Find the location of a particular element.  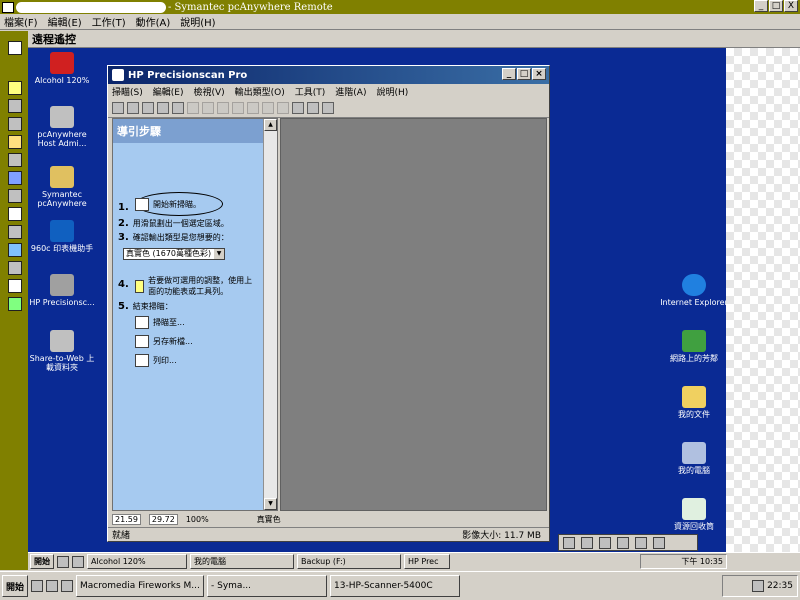

desktop-icon-documents: 我的文件 is located at coordinates (694, 402).